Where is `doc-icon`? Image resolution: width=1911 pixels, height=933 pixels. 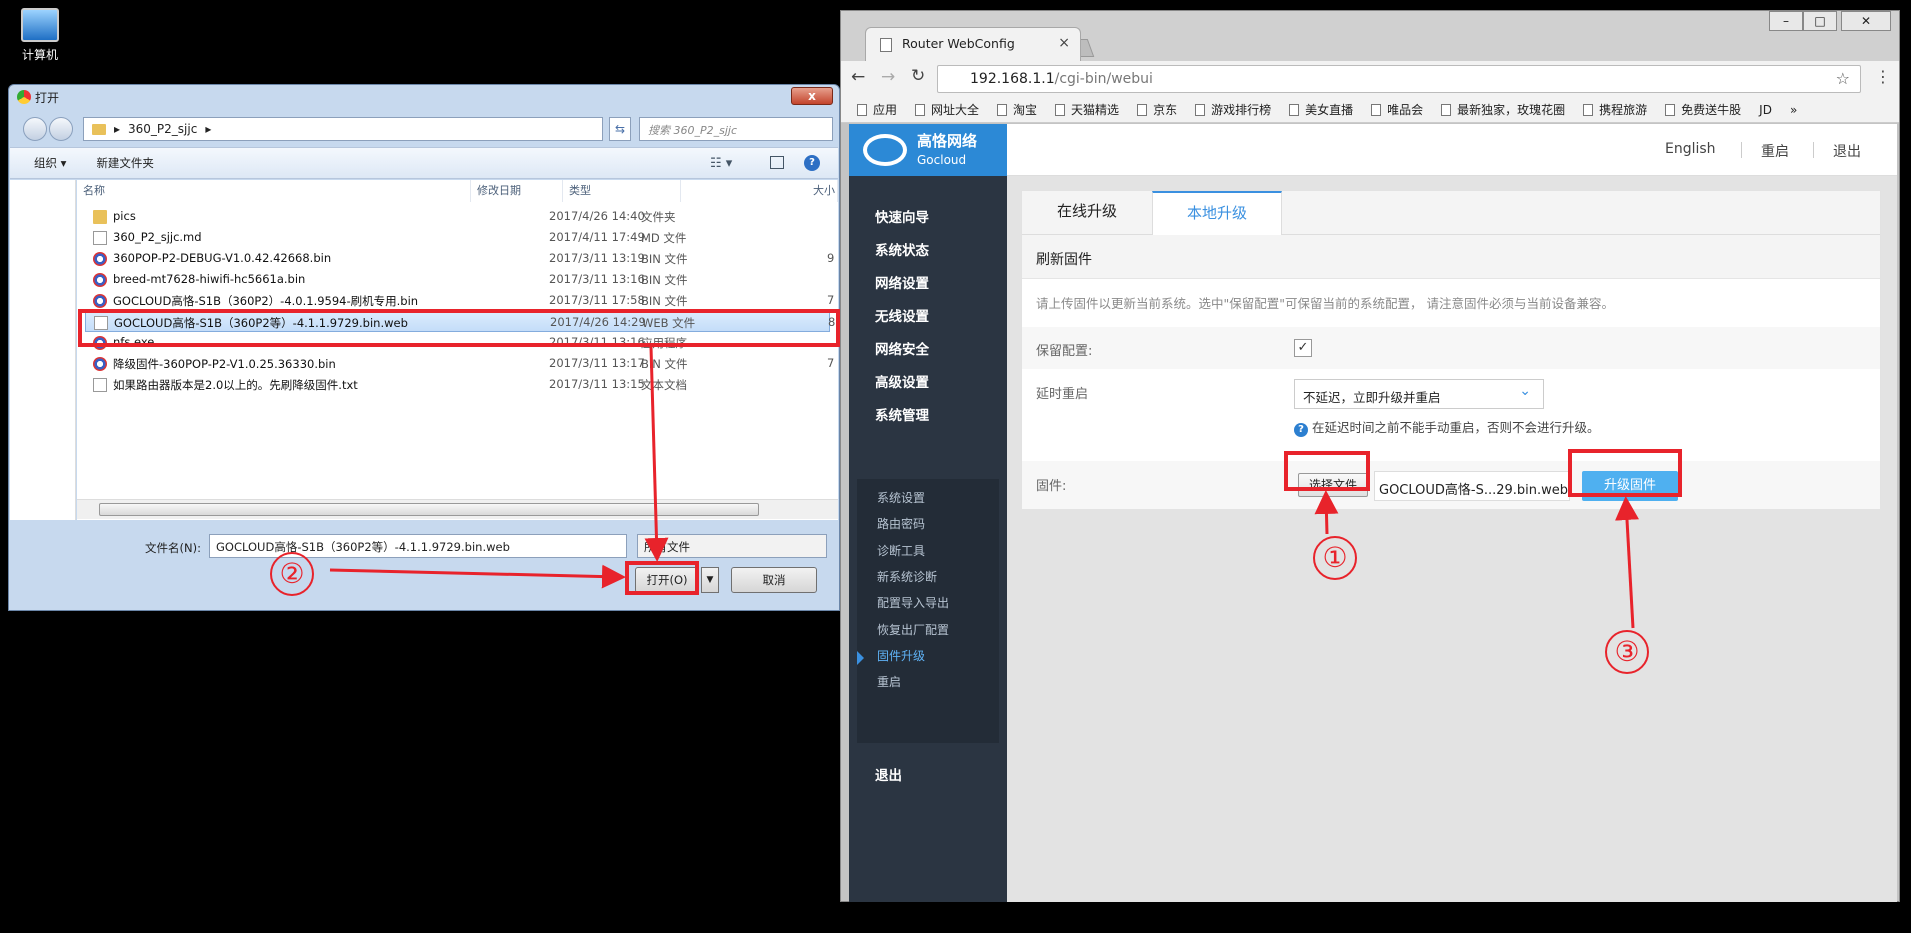 doc-icon is located at coordinates (100, 238).